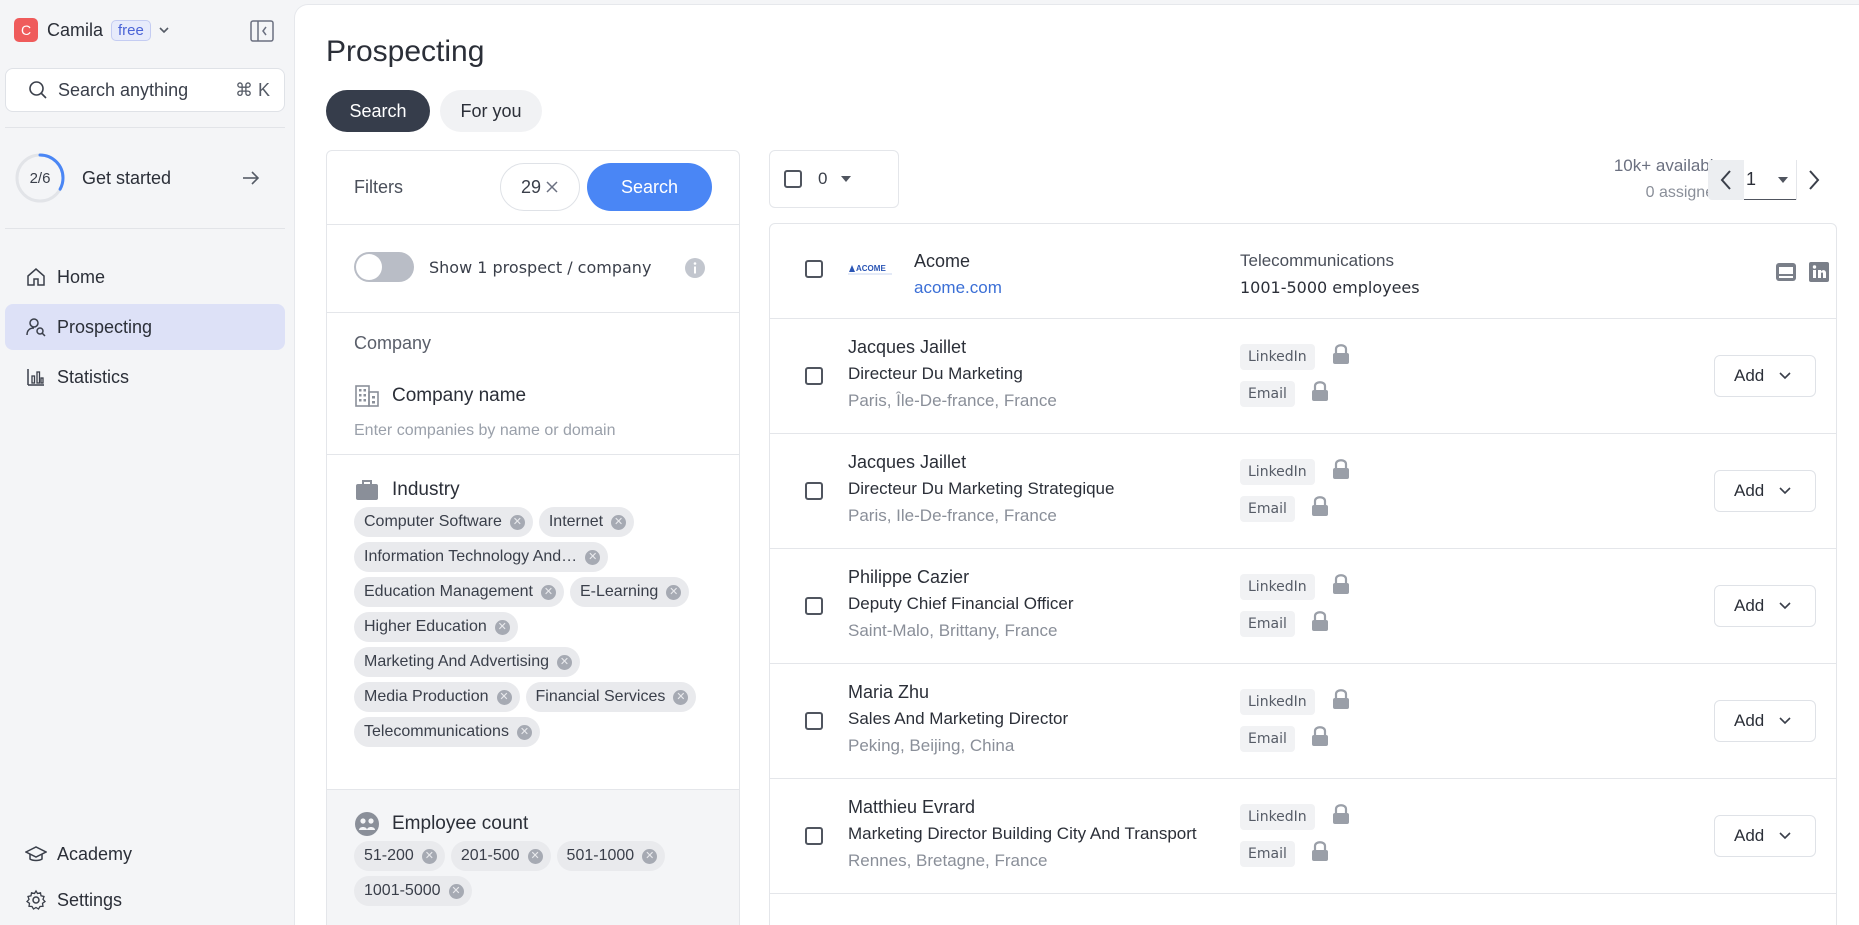  I want to click on email-tag: Email, so click(1267, 624).